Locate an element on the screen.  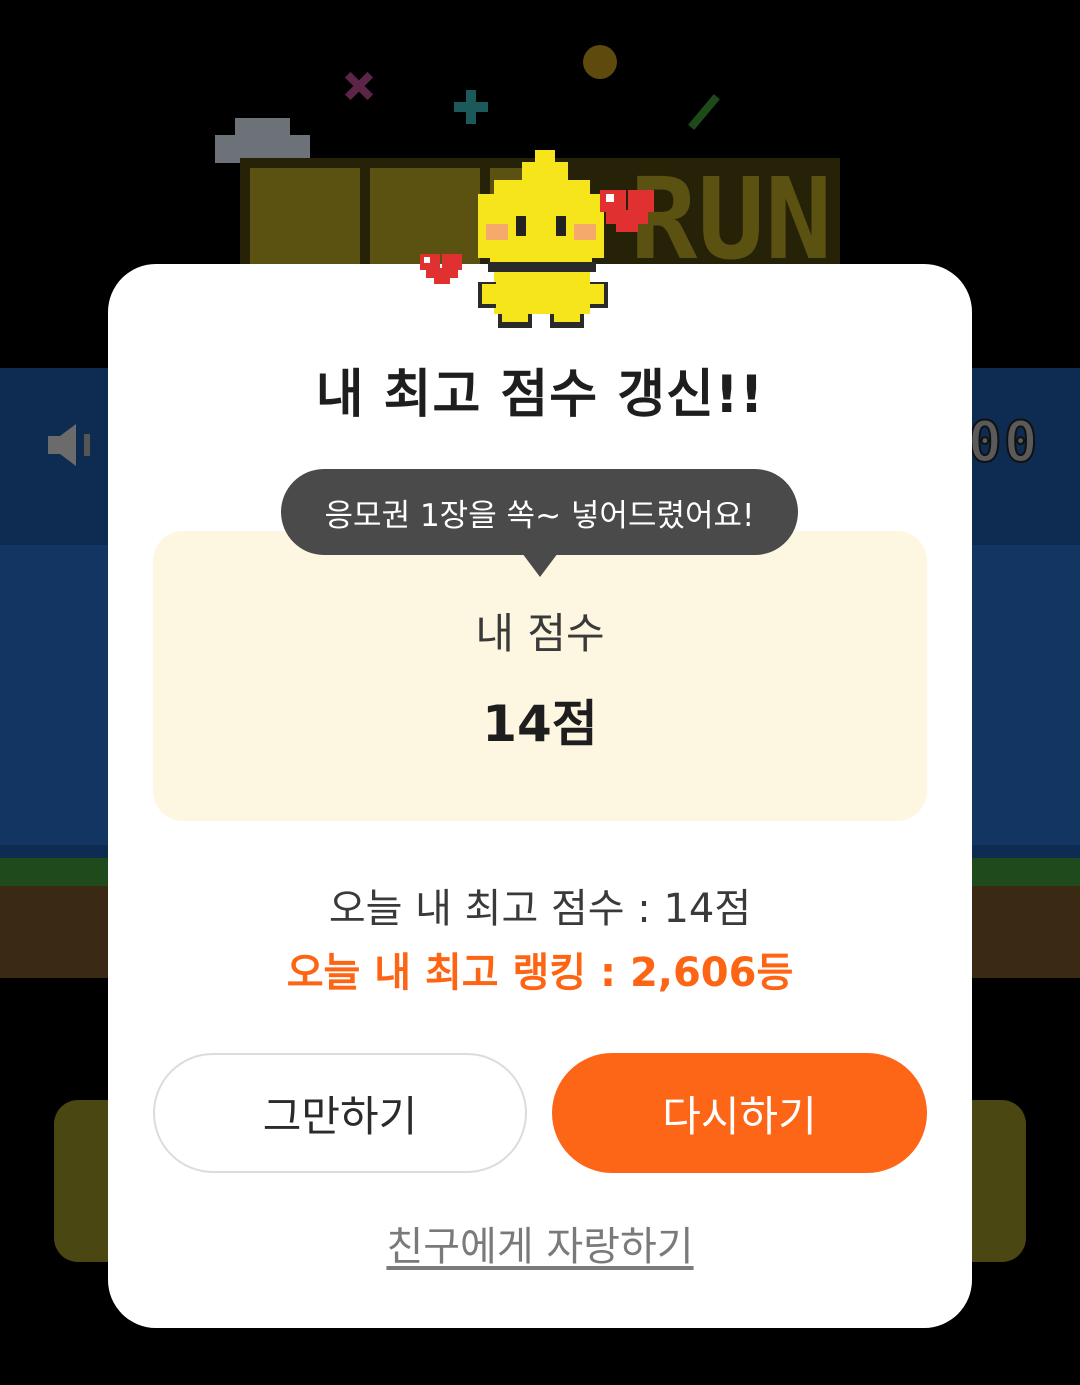
ticket-tooltip: 응모권 1장을 쏙~ 넣어드렸어요! is located at coordinates (539, 512).